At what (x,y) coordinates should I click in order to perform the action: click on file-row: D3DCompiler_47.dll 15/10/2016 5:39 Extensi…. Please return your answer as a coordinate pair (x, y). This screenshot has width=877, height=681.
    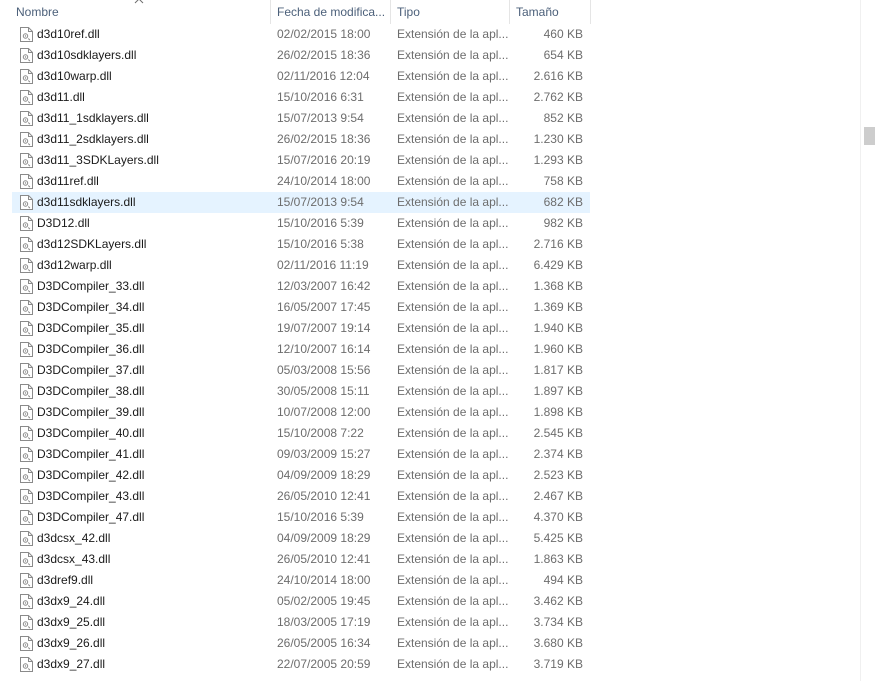
    Looking at the image, I should click on (301, 517).